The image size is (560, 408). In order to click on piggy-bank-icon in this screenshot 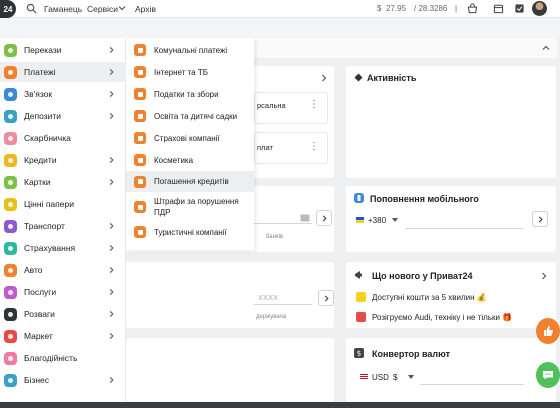, I will do `click(10, 138)`.